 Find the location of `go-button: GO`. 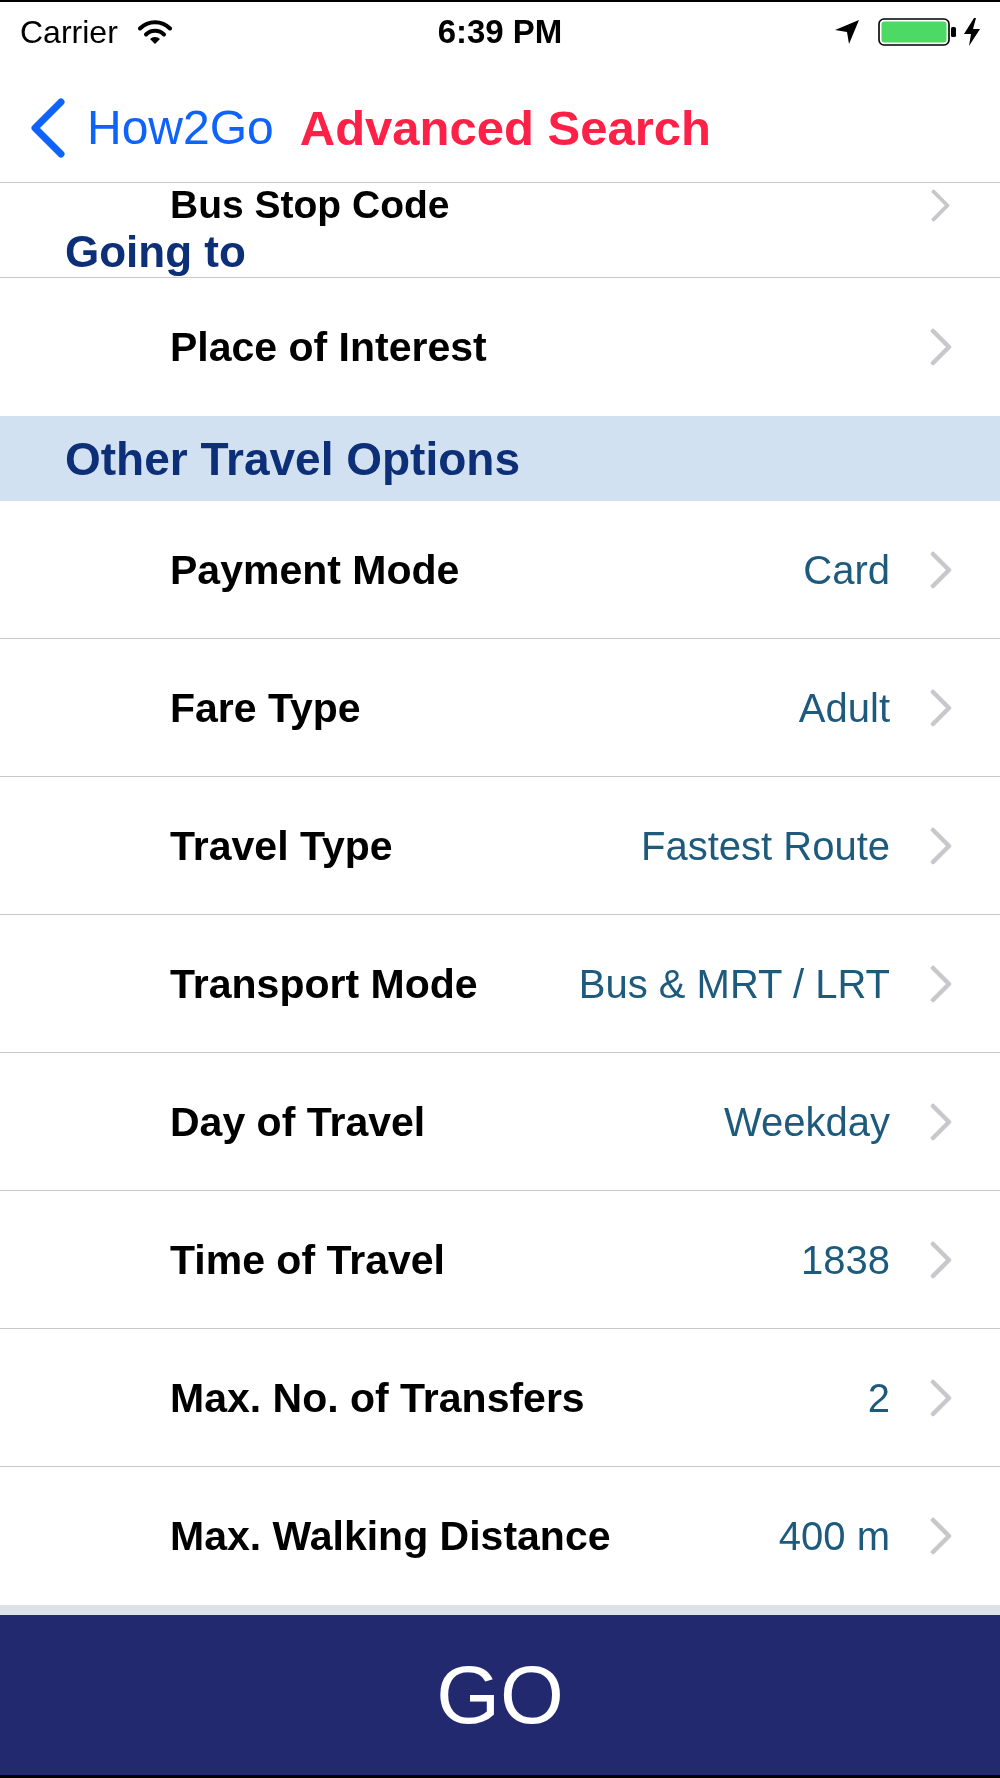

go-button: GO is located at coordinates (500, 1695).